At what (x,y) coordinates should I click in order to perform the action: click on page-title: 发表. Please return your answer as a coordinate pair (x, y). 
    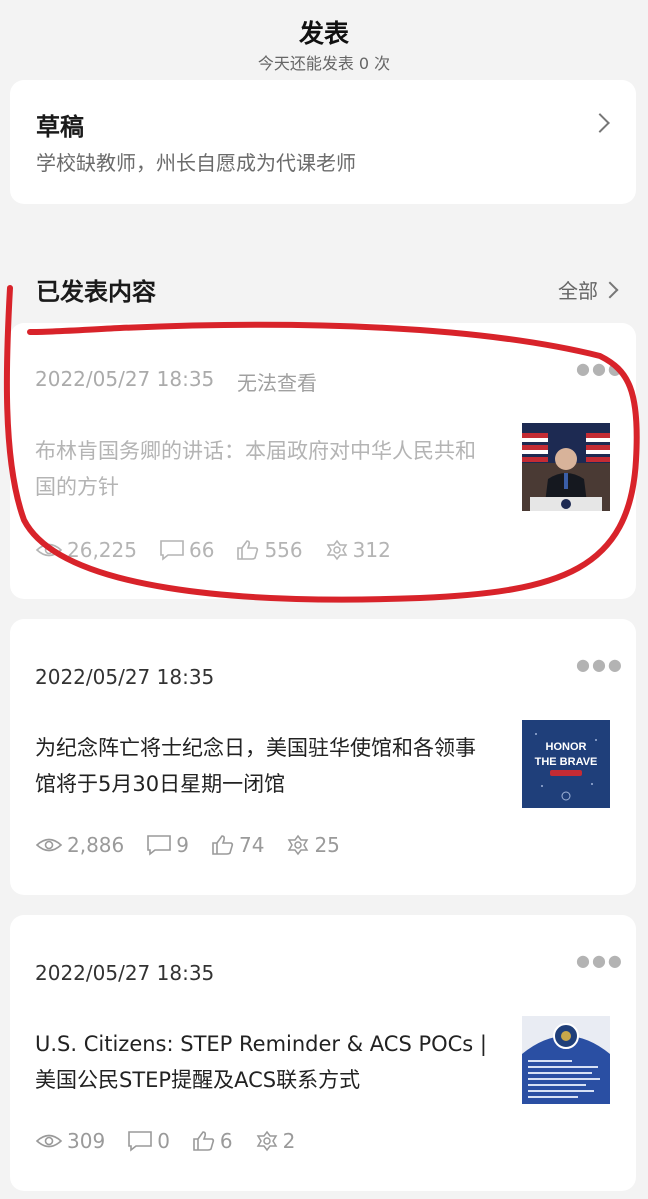
    Looking at the image, I should click on (323, 33).